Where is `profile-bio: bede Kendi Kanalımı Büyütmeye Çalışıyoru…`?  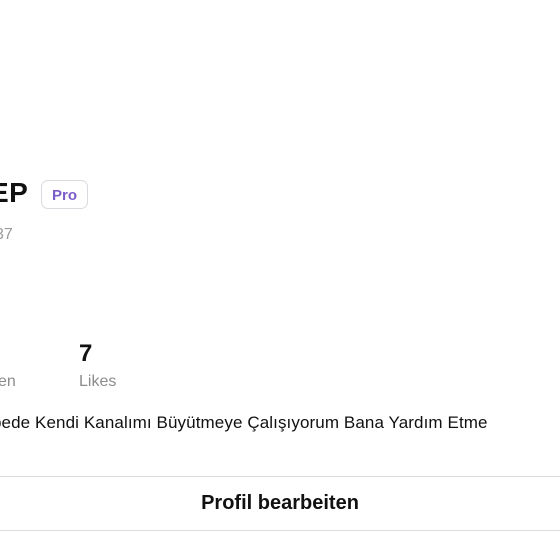 profile-bio: bede Kendi Kanalımı Büyütmeye Çalışıyoru… is located at coordinates (244, 422).